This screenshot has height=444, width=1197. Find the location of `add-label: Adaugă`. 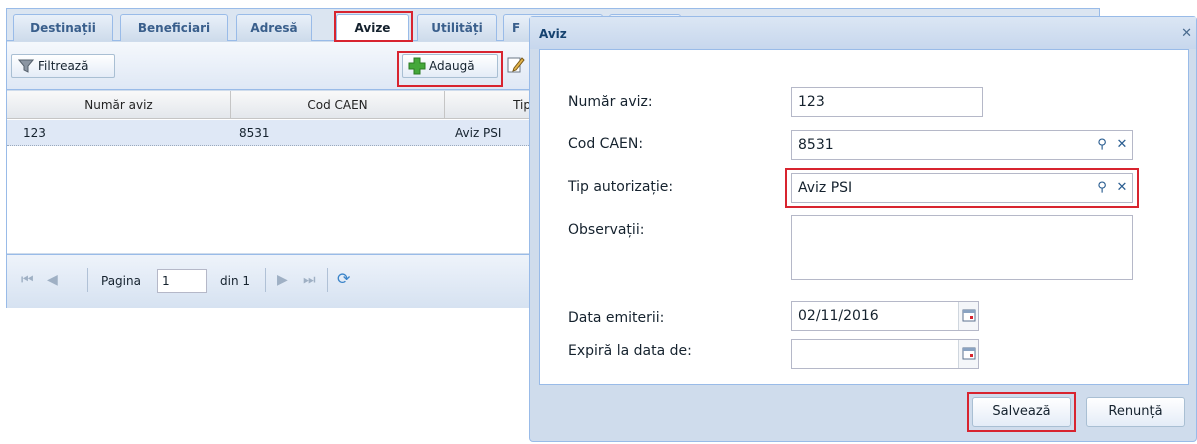

add-label: Adaugă is located at coordinates (452, 66).